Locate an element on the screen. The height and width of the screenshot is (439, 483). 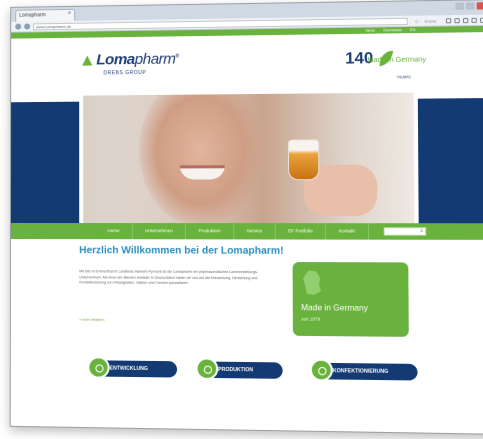
forward-icon is located at coordinates (27, 26).